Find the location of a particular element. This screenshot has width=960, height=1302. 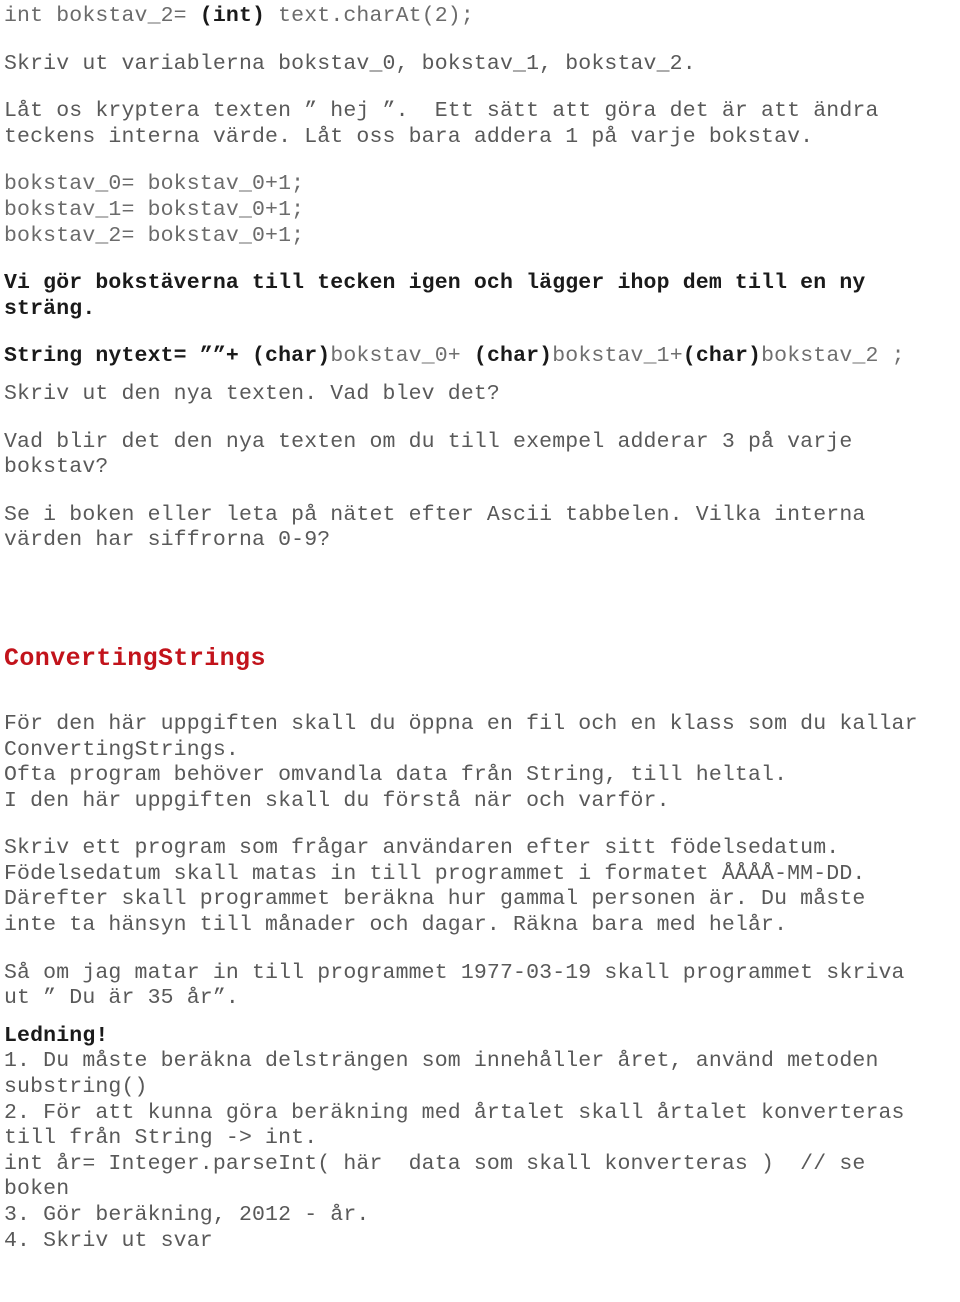

nytext-var-1: bokstav_0+ is located at coordinates (402, 356).